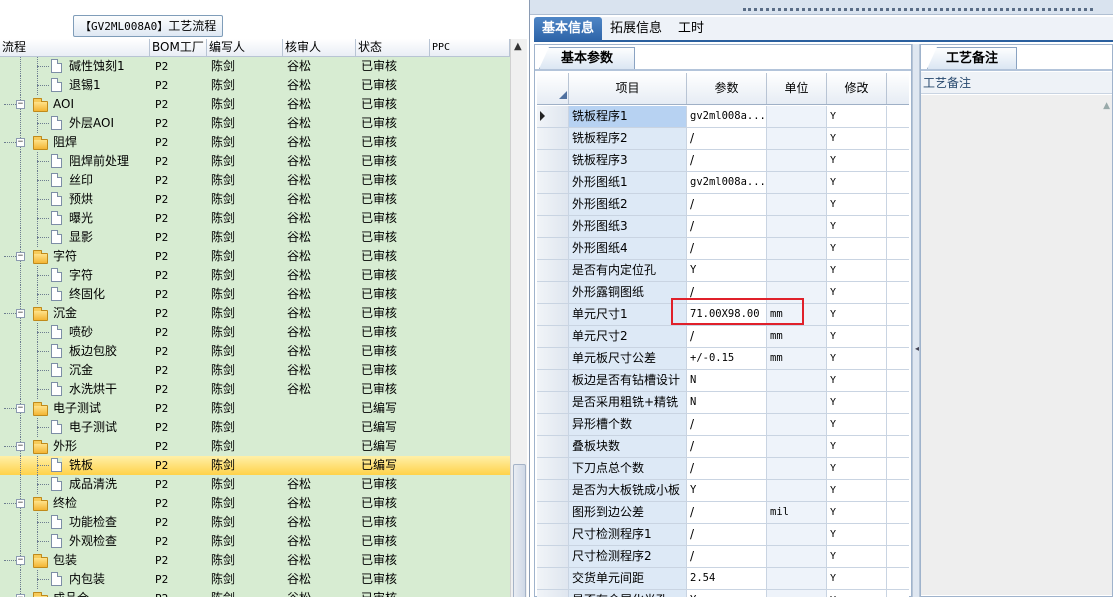 This screenshot has height=597, width=1113. Describe the element at coordinates (723, 535) in the screenshot. I see `param-row: 尺寸检测程序1/ Y` at that location.